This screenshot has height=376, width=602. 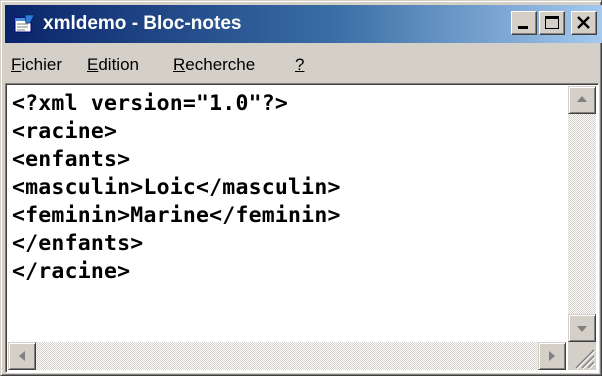 I want to click on text-line: </enfants>, so click(x=78, y=243).